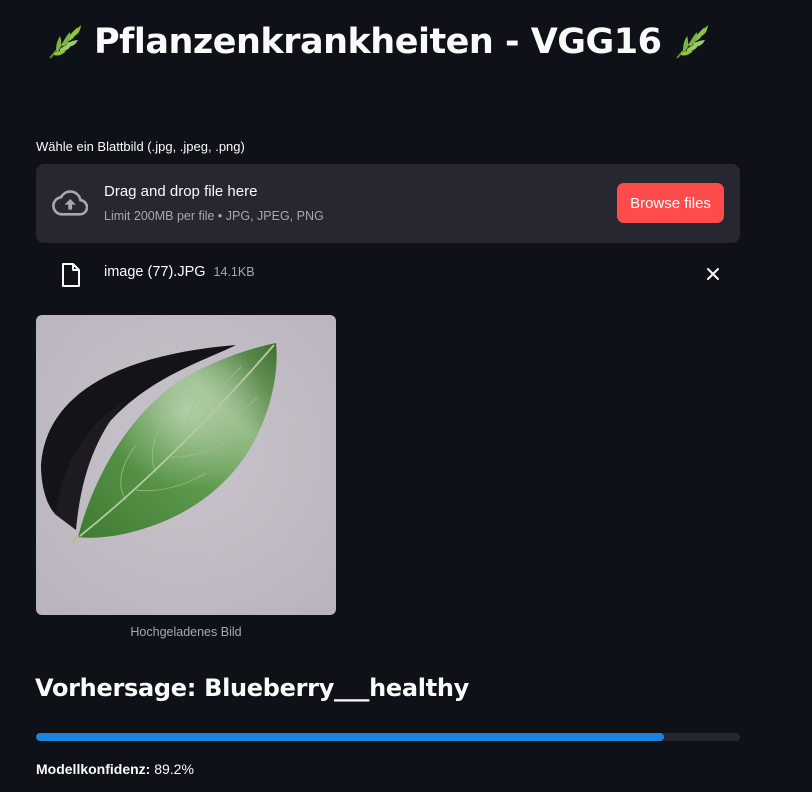  Describe the element at coordinates (670, 203) in the screenshot. I see `browse-files-button: Browse files` at that location.